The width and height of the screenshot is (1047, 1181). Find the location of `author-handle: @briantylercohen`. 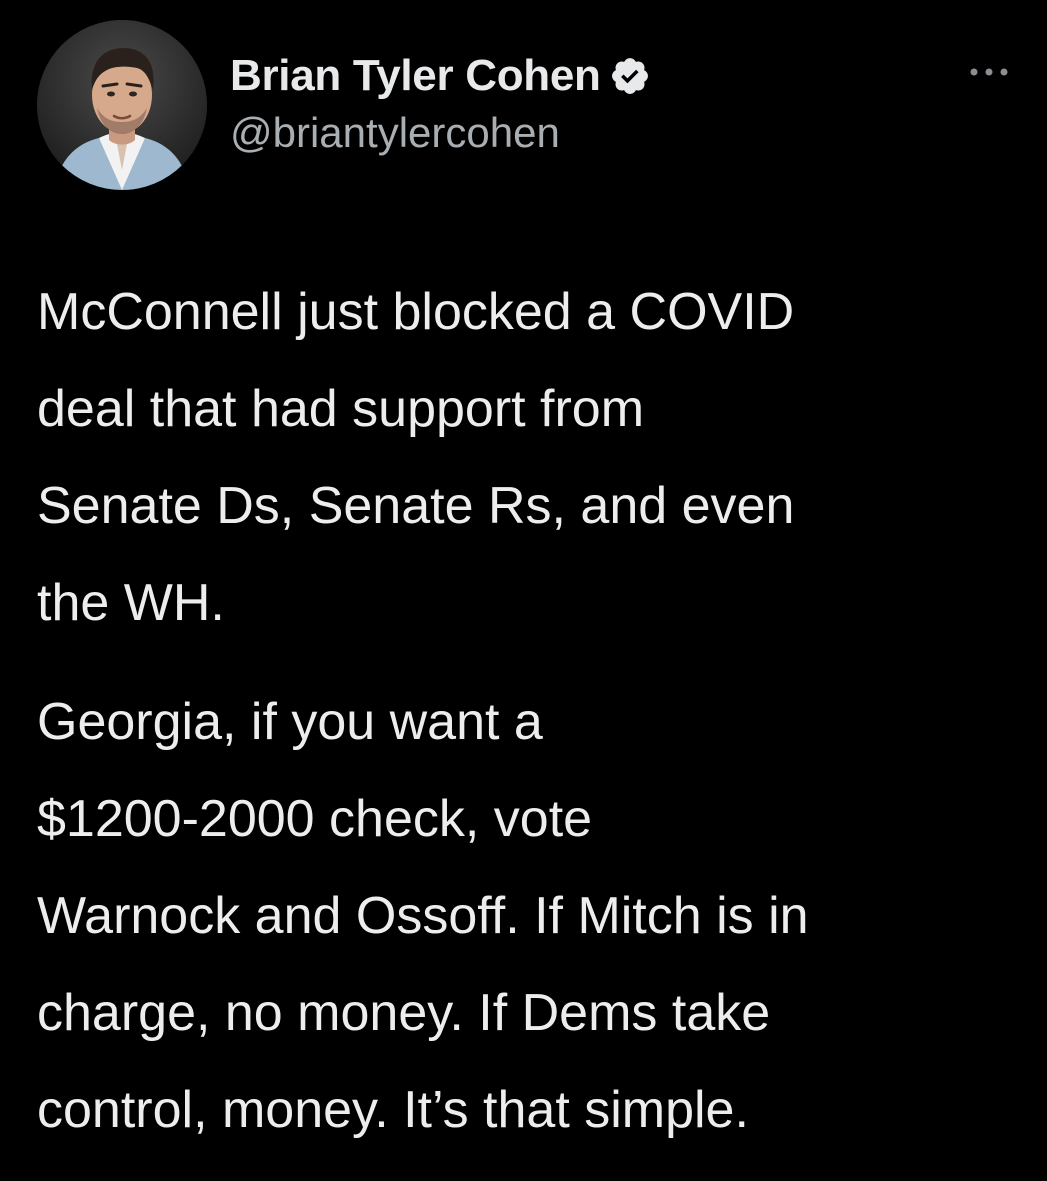

author-handle: @briantylercohen is located at coordinates (395, 133).